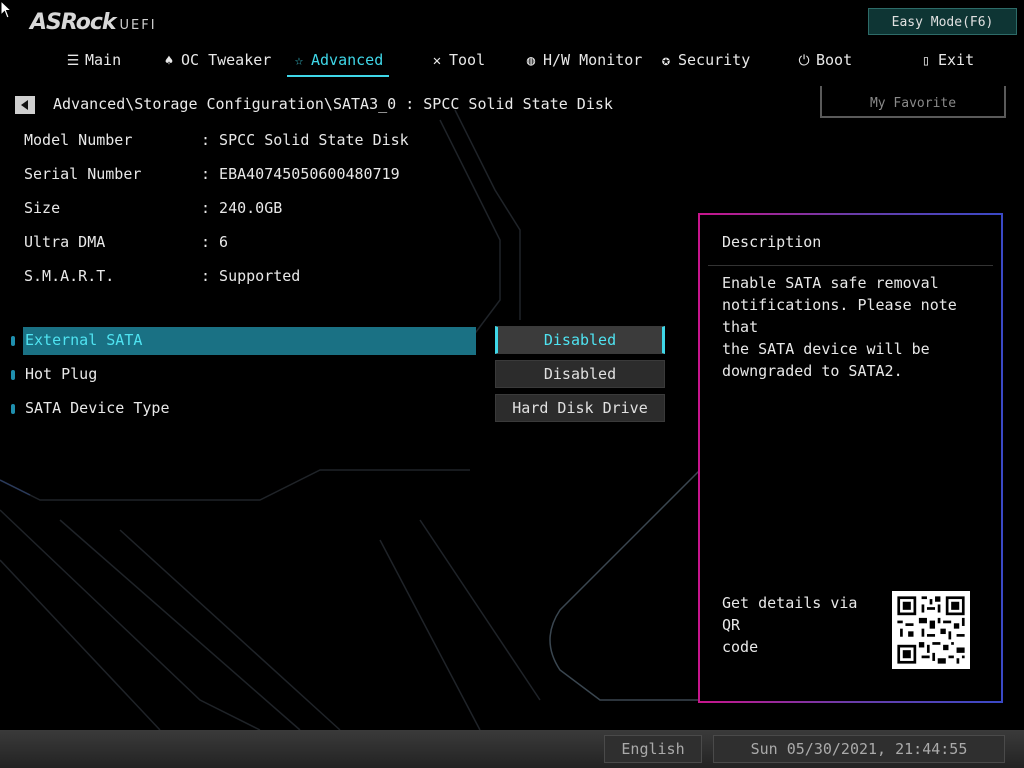  I want to click on datetime-display: Sun 05/30/2021, 21:44:55, so click(859, 749).